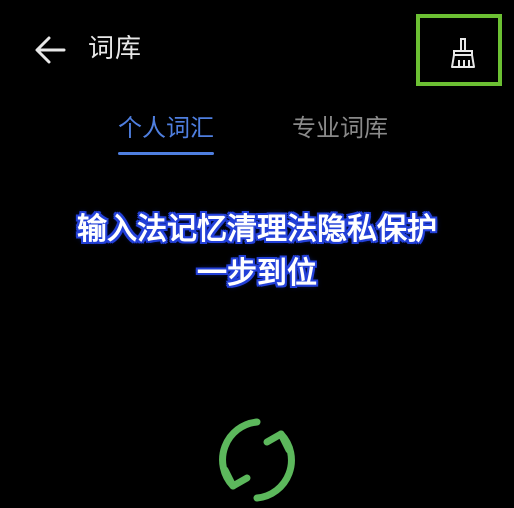  What do you see at coordinates (166, 128) in the screenshot?
I see `tab-label: 个人词汇` at bounding box center [166, 128].